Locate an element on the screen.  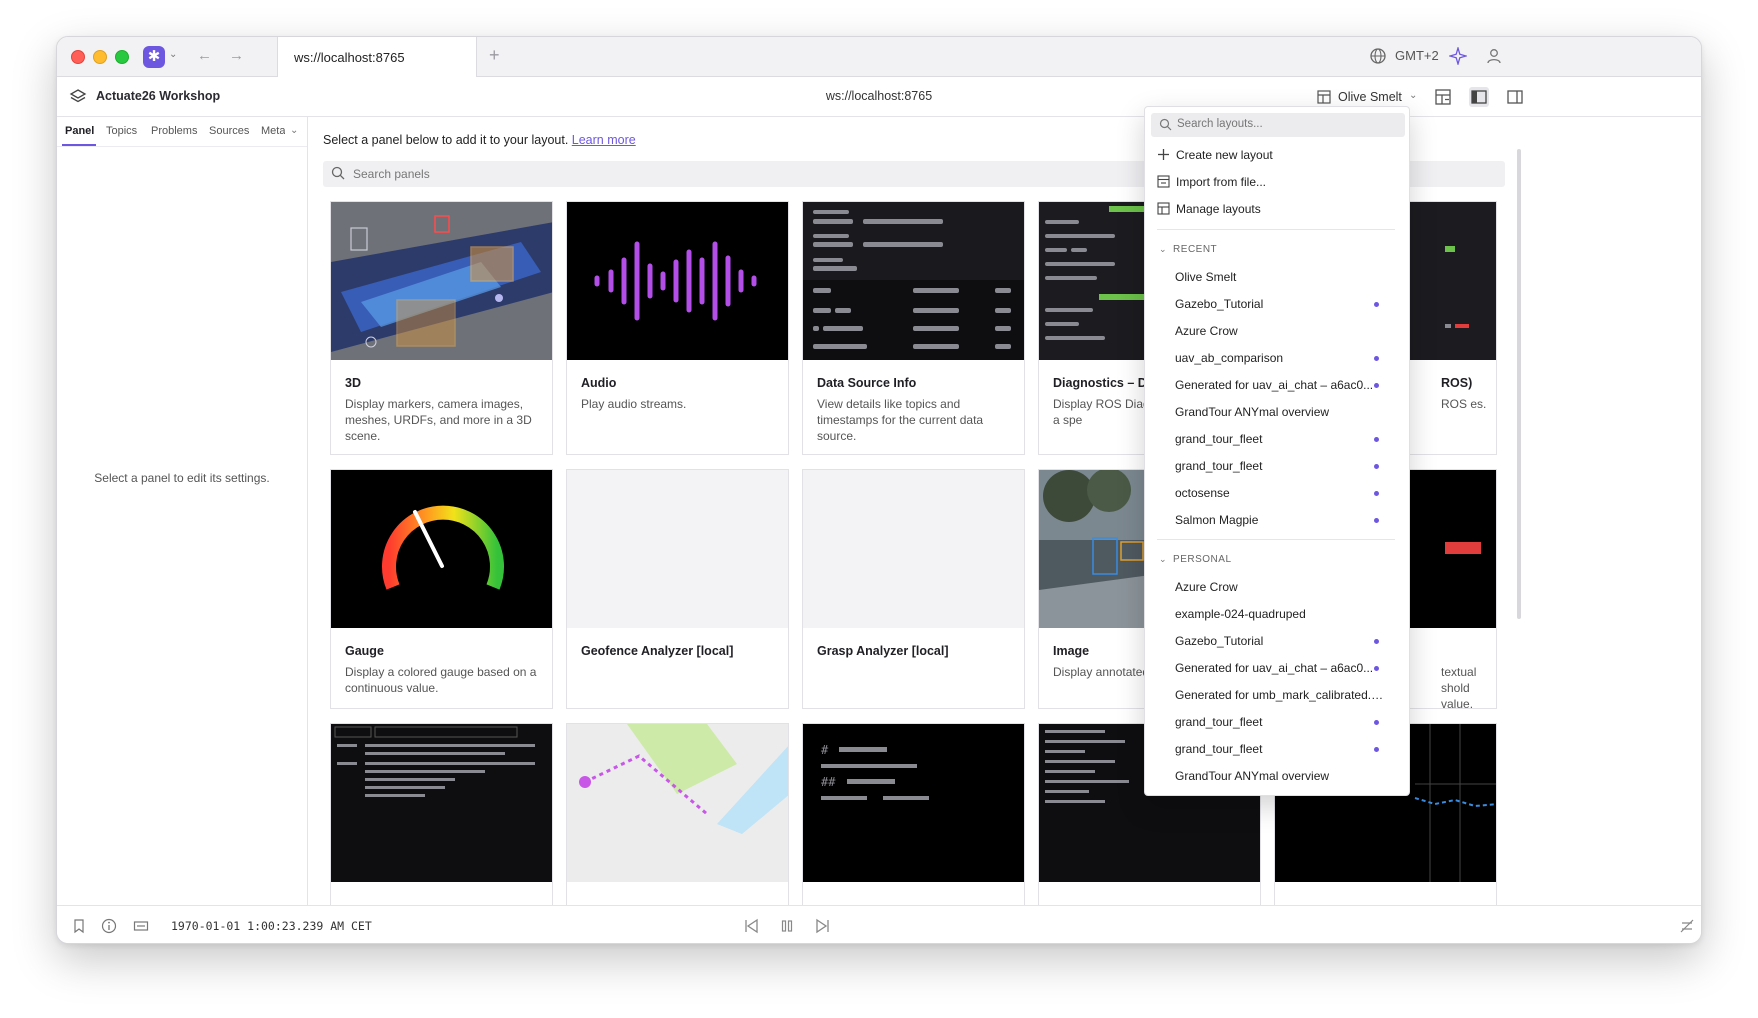
info-icon is located at coordinates (109, 926).